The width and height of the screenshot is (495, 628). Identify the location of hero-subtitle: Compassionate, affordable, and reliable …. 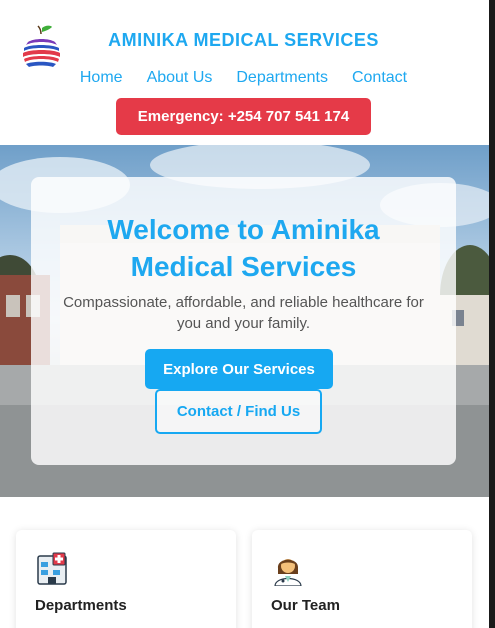
(243, 313).